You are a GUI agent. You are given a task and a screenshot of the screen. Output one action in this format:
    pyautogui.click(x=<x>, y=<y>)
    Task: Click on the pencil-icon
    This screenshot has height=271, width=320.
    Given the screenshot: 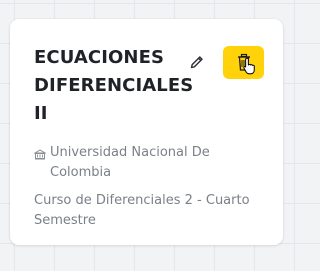 What is the action you would take?
    pyautogui.click(x=196, y=62)
    